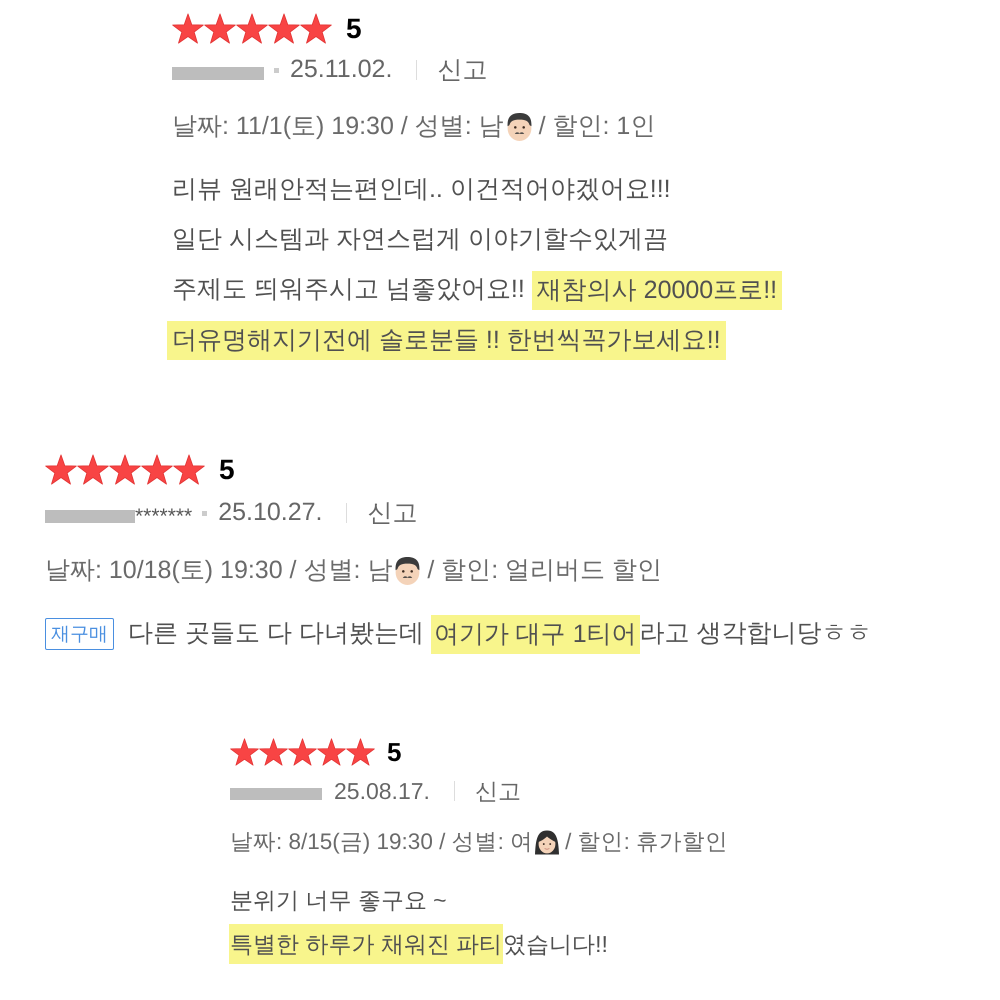 This screenshot has width=1000, height=1000. What do you see at coordinates (646, 842) in the screenshot?
I see `review-details: / 할인: 휴가할인` at bounding box center [646, 842].